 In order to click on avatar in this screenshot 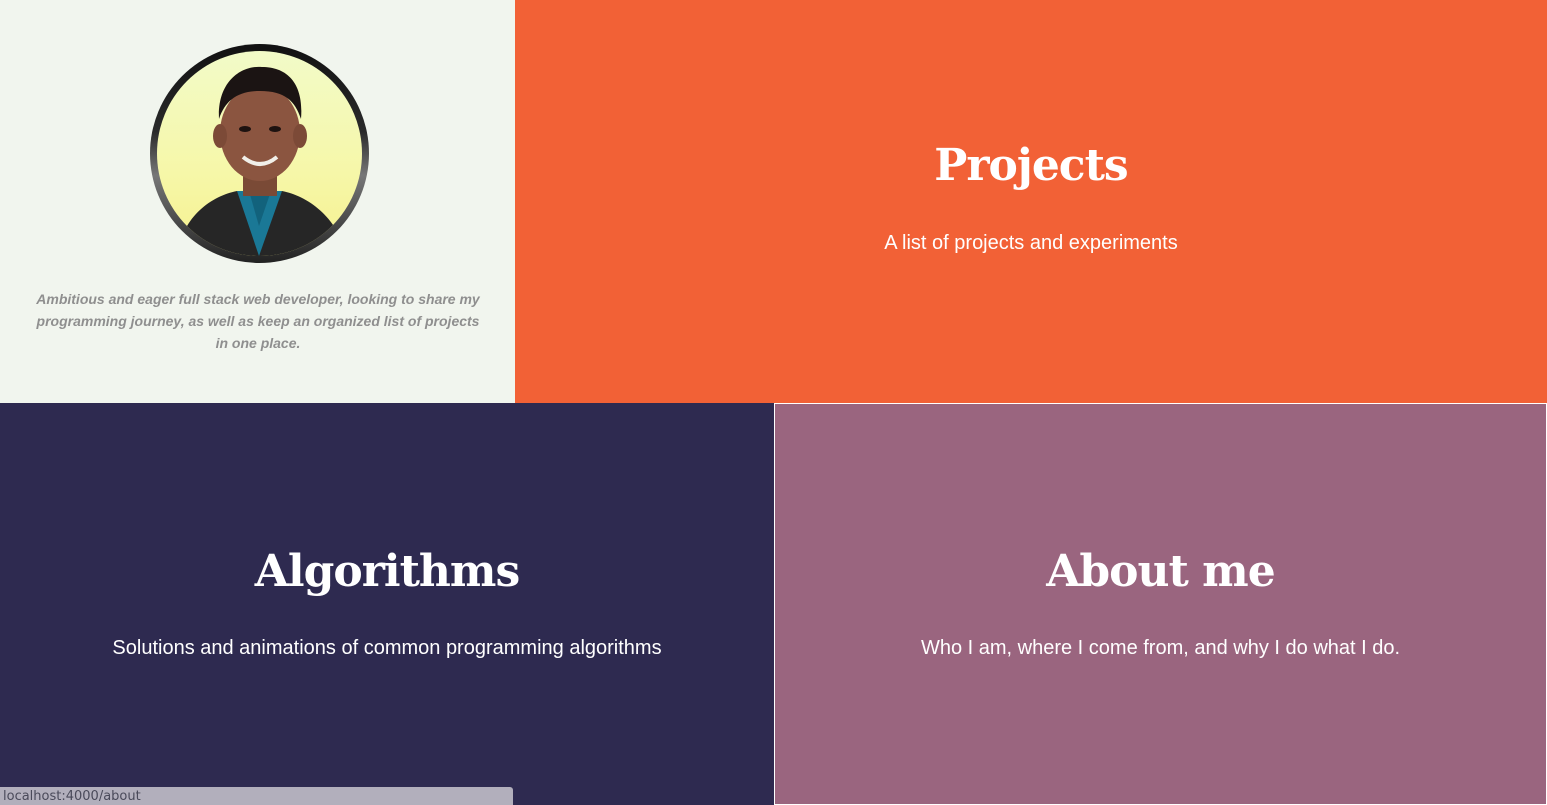, I will do `click(259, 153)`.